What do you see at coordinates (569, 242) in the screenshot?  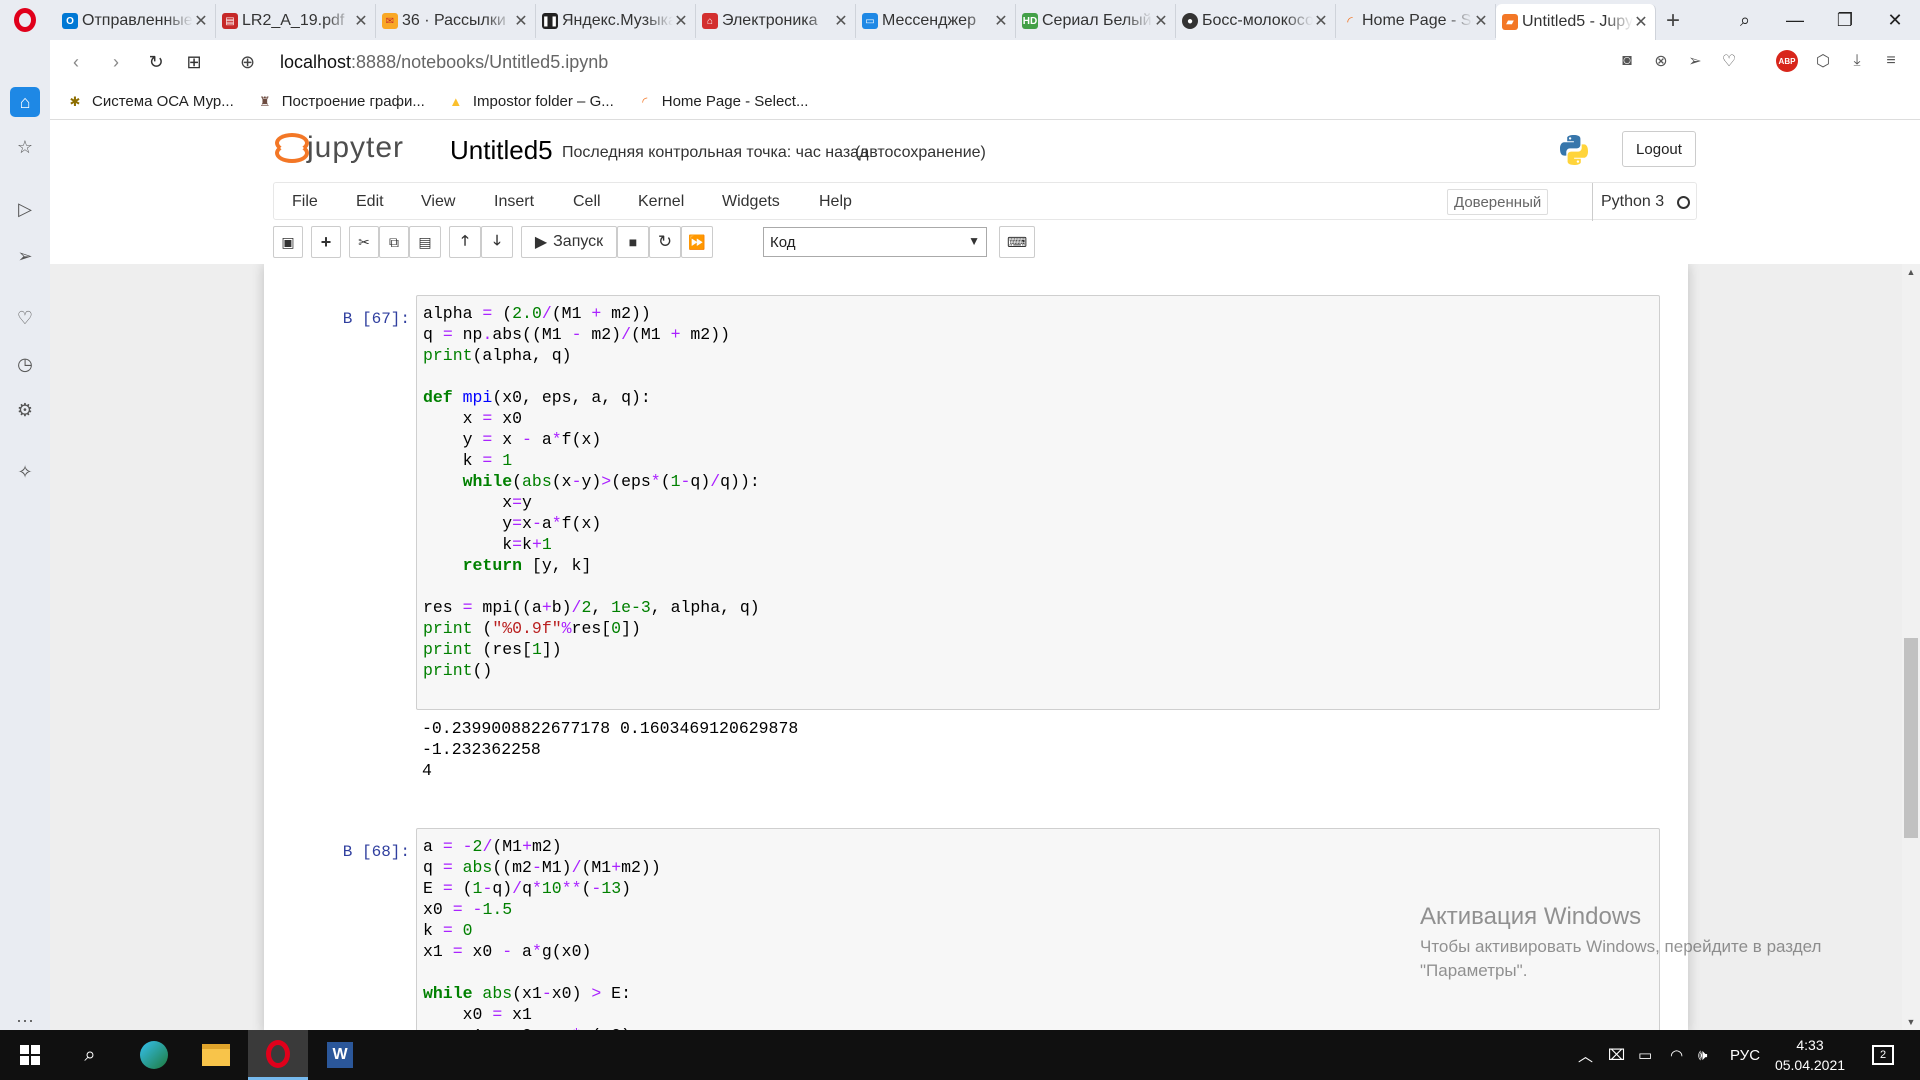 I see `run-button: ▶ Запуск` at bounding box center [569, 242].